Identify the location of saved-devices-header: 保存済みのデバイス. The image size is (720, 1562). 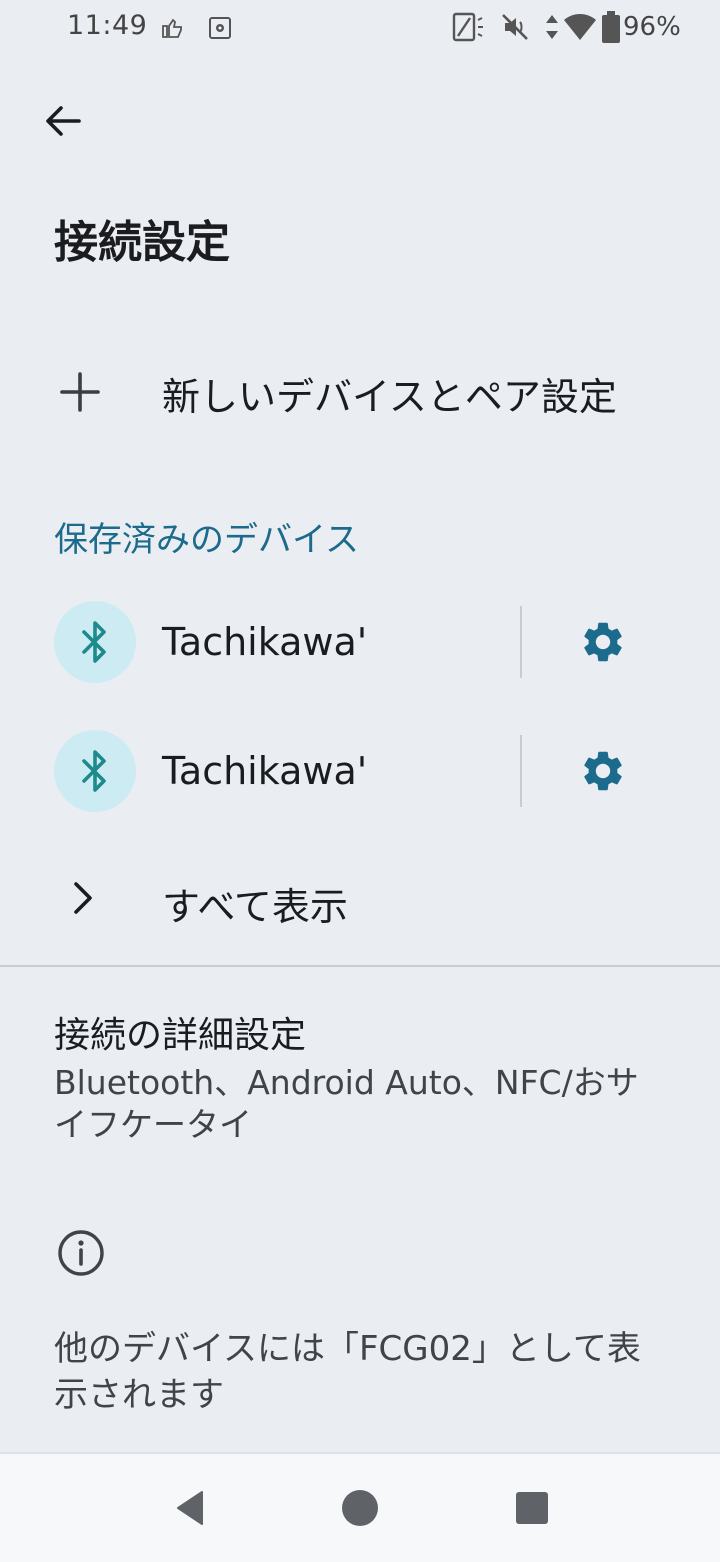
(206, 540).